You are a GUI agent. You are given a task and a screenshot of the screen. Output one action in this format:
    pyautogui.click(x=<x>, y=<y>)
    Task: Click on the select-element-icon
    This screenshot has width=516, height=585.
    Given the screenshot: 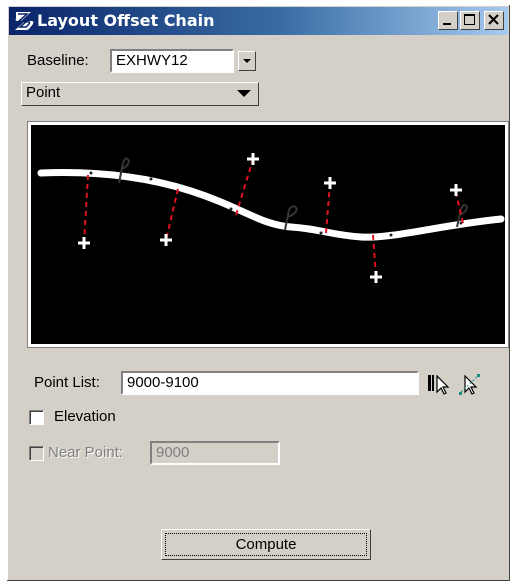 What is the action you would take?
    pyautogui.click(x=439, y=384)
    